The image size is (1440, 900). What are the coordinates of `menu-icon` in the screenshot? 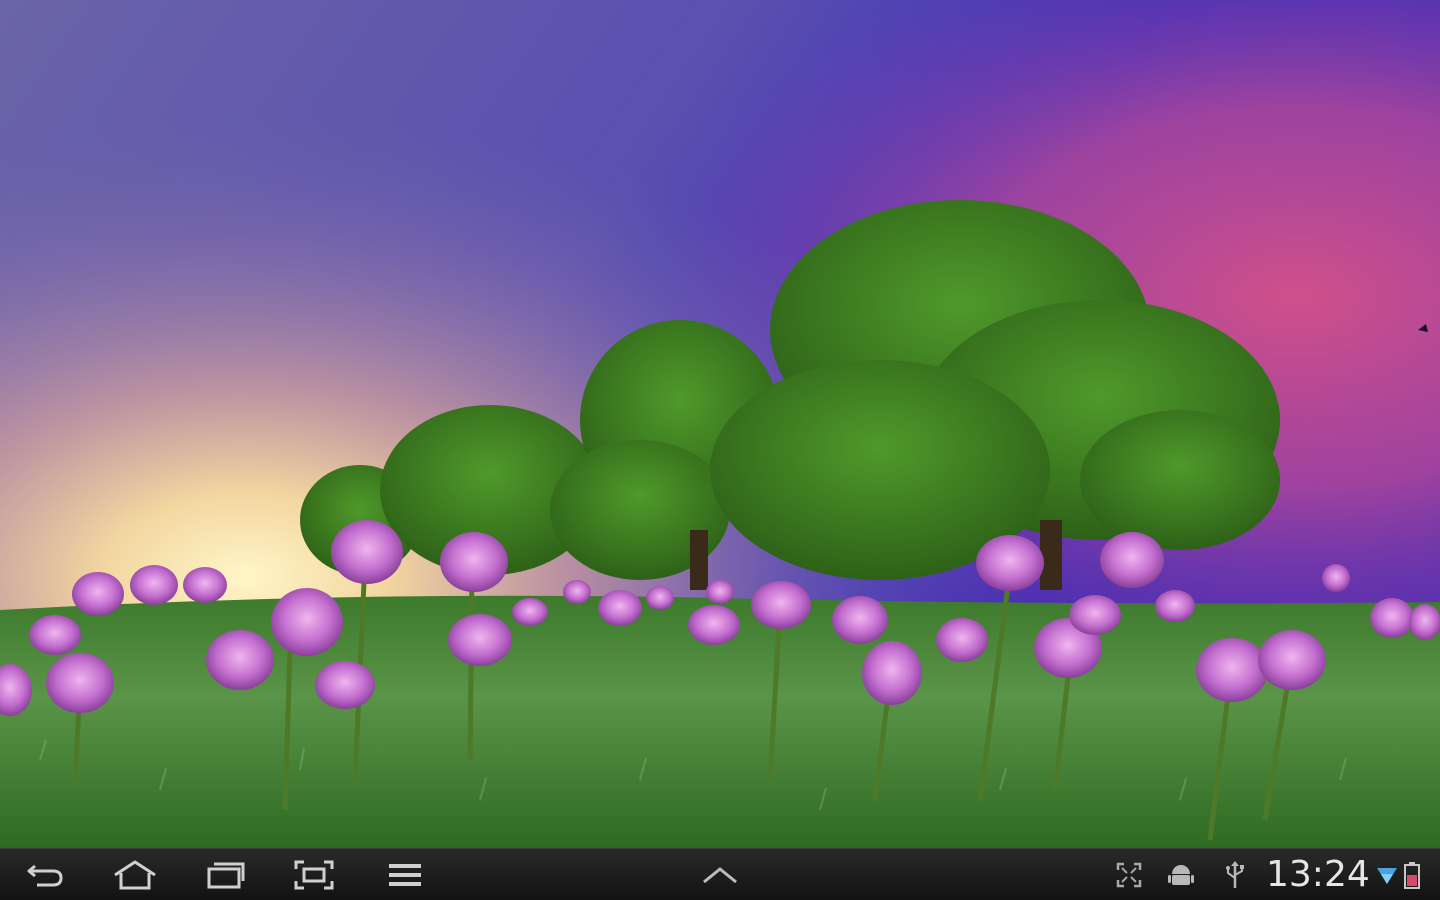 It's located at (405, 875).